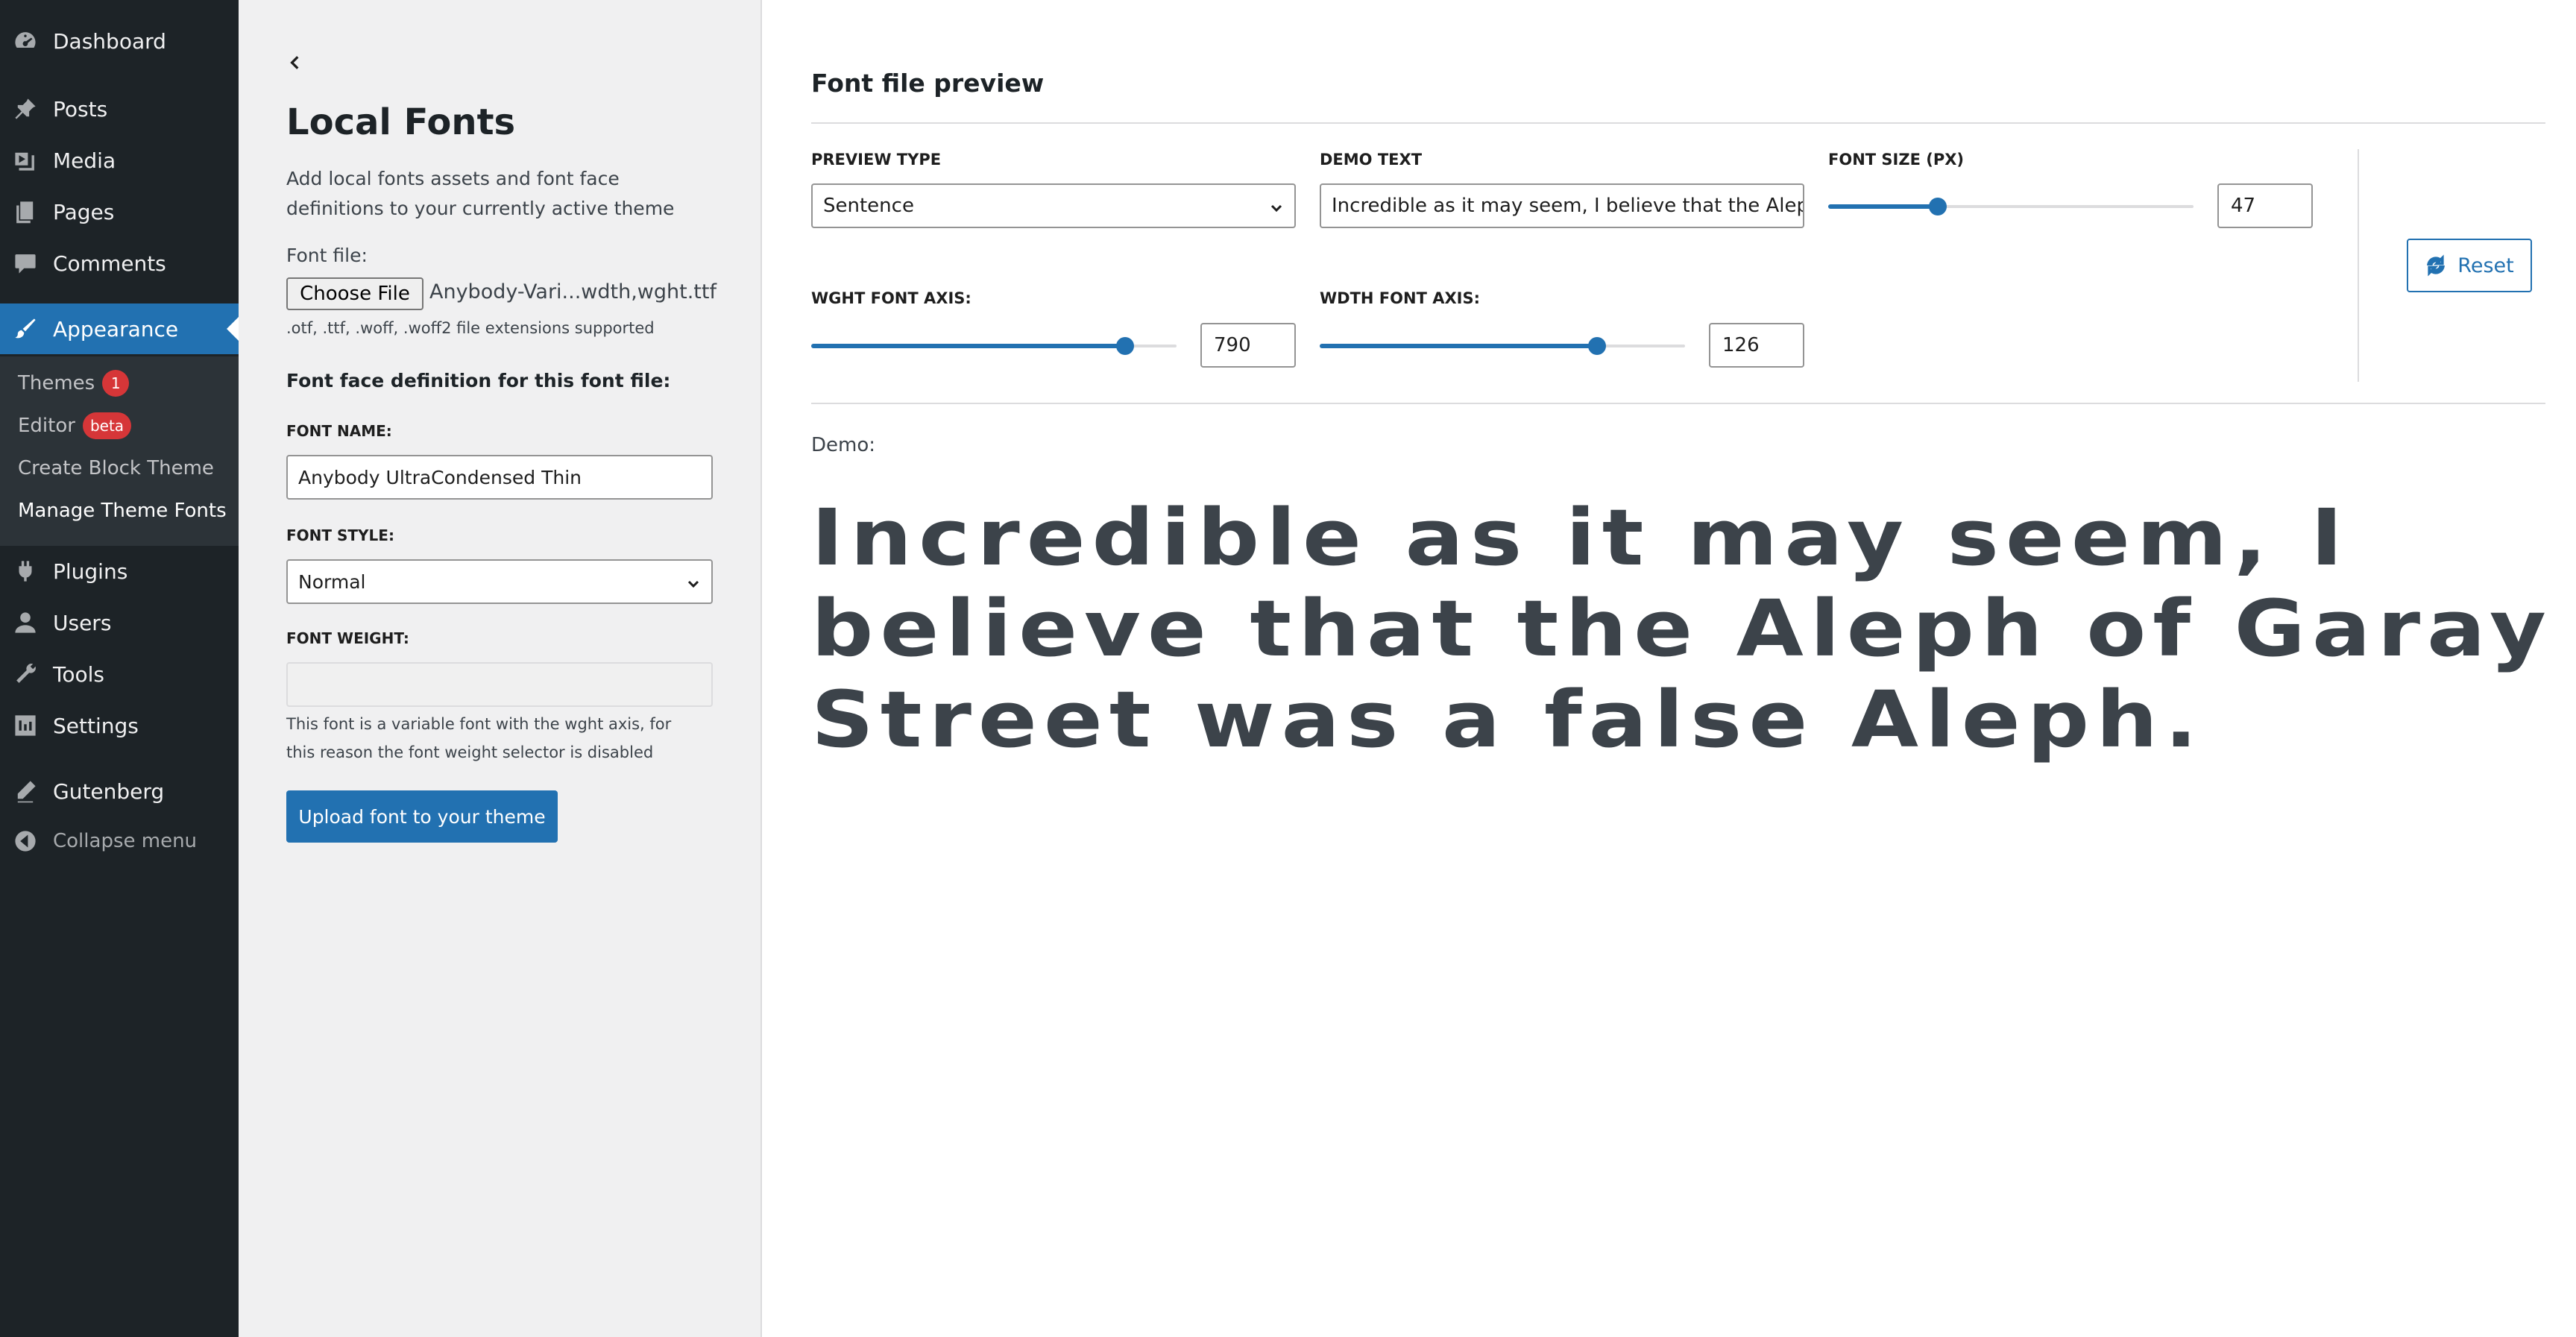 The image size is (2576, 1337). I want to click on submenu-themes: Themes 1, so click(74, 383).